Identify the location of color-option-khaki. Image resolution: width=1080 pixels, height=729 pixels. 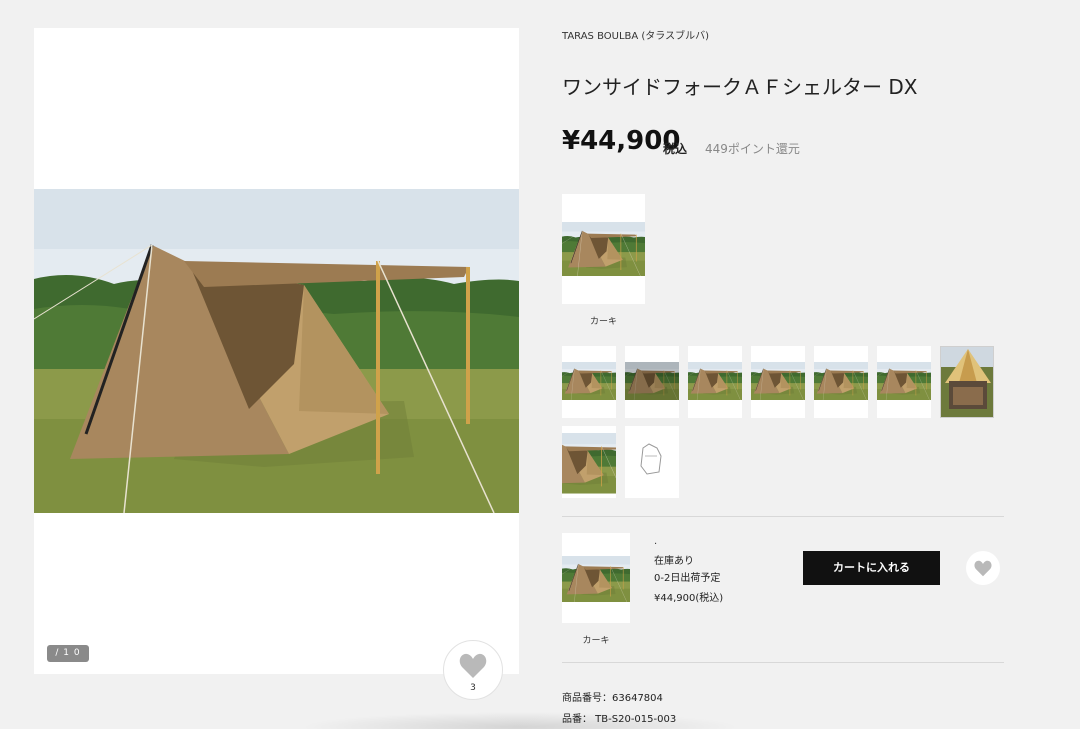
(603, 249).